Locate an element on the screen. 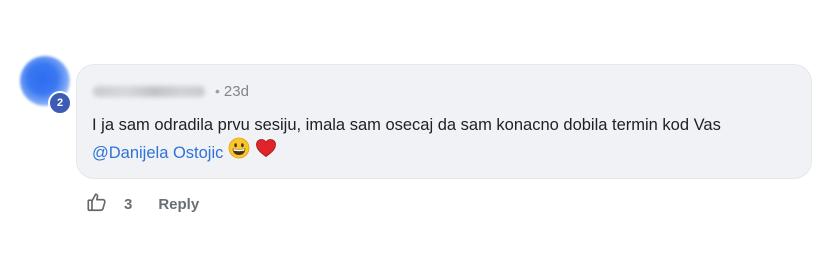 The width and height of the screenshot is (828, 276). author-name is located at coordinates (149, 91).